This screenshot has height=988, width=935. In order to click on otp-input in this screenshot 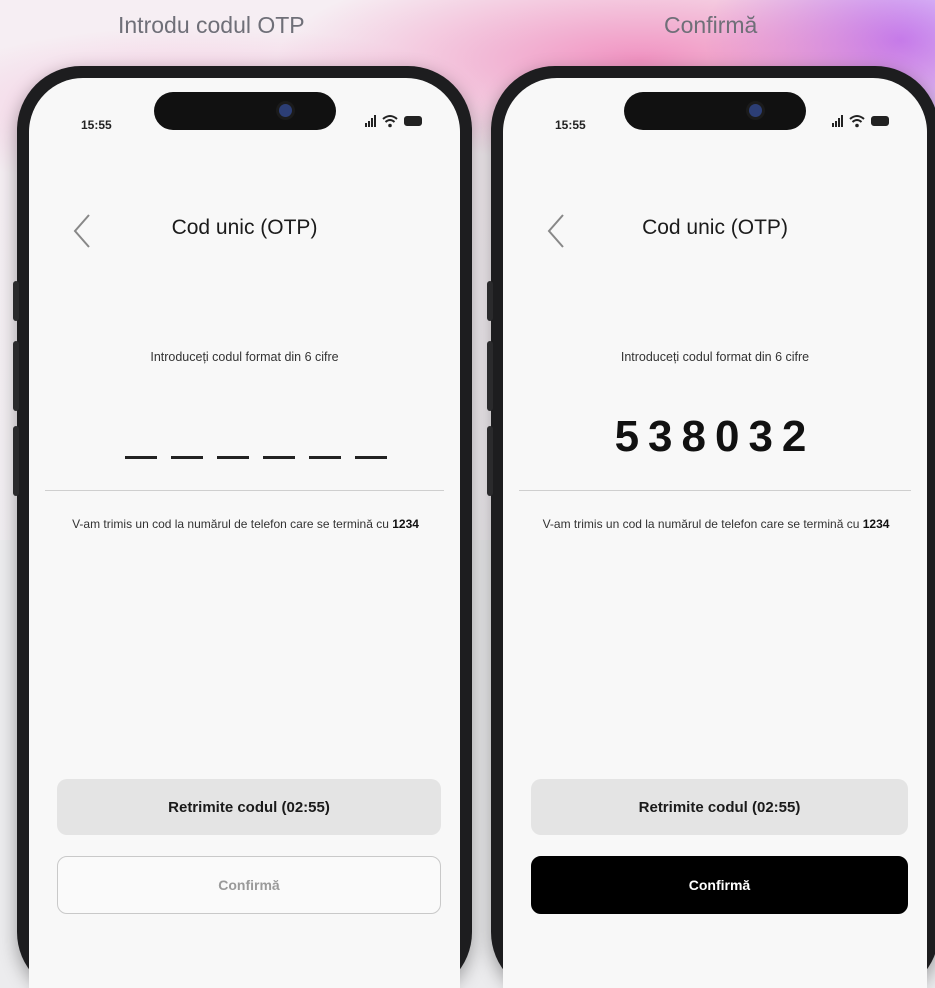, I will do `click(256, 457)`.